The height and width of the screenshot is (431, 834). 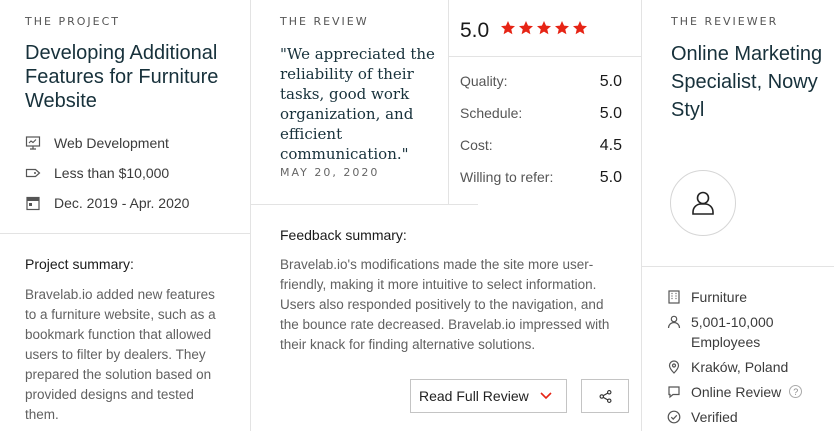 I want to click on industry-row: Furniture, so click(x=707, y=297).